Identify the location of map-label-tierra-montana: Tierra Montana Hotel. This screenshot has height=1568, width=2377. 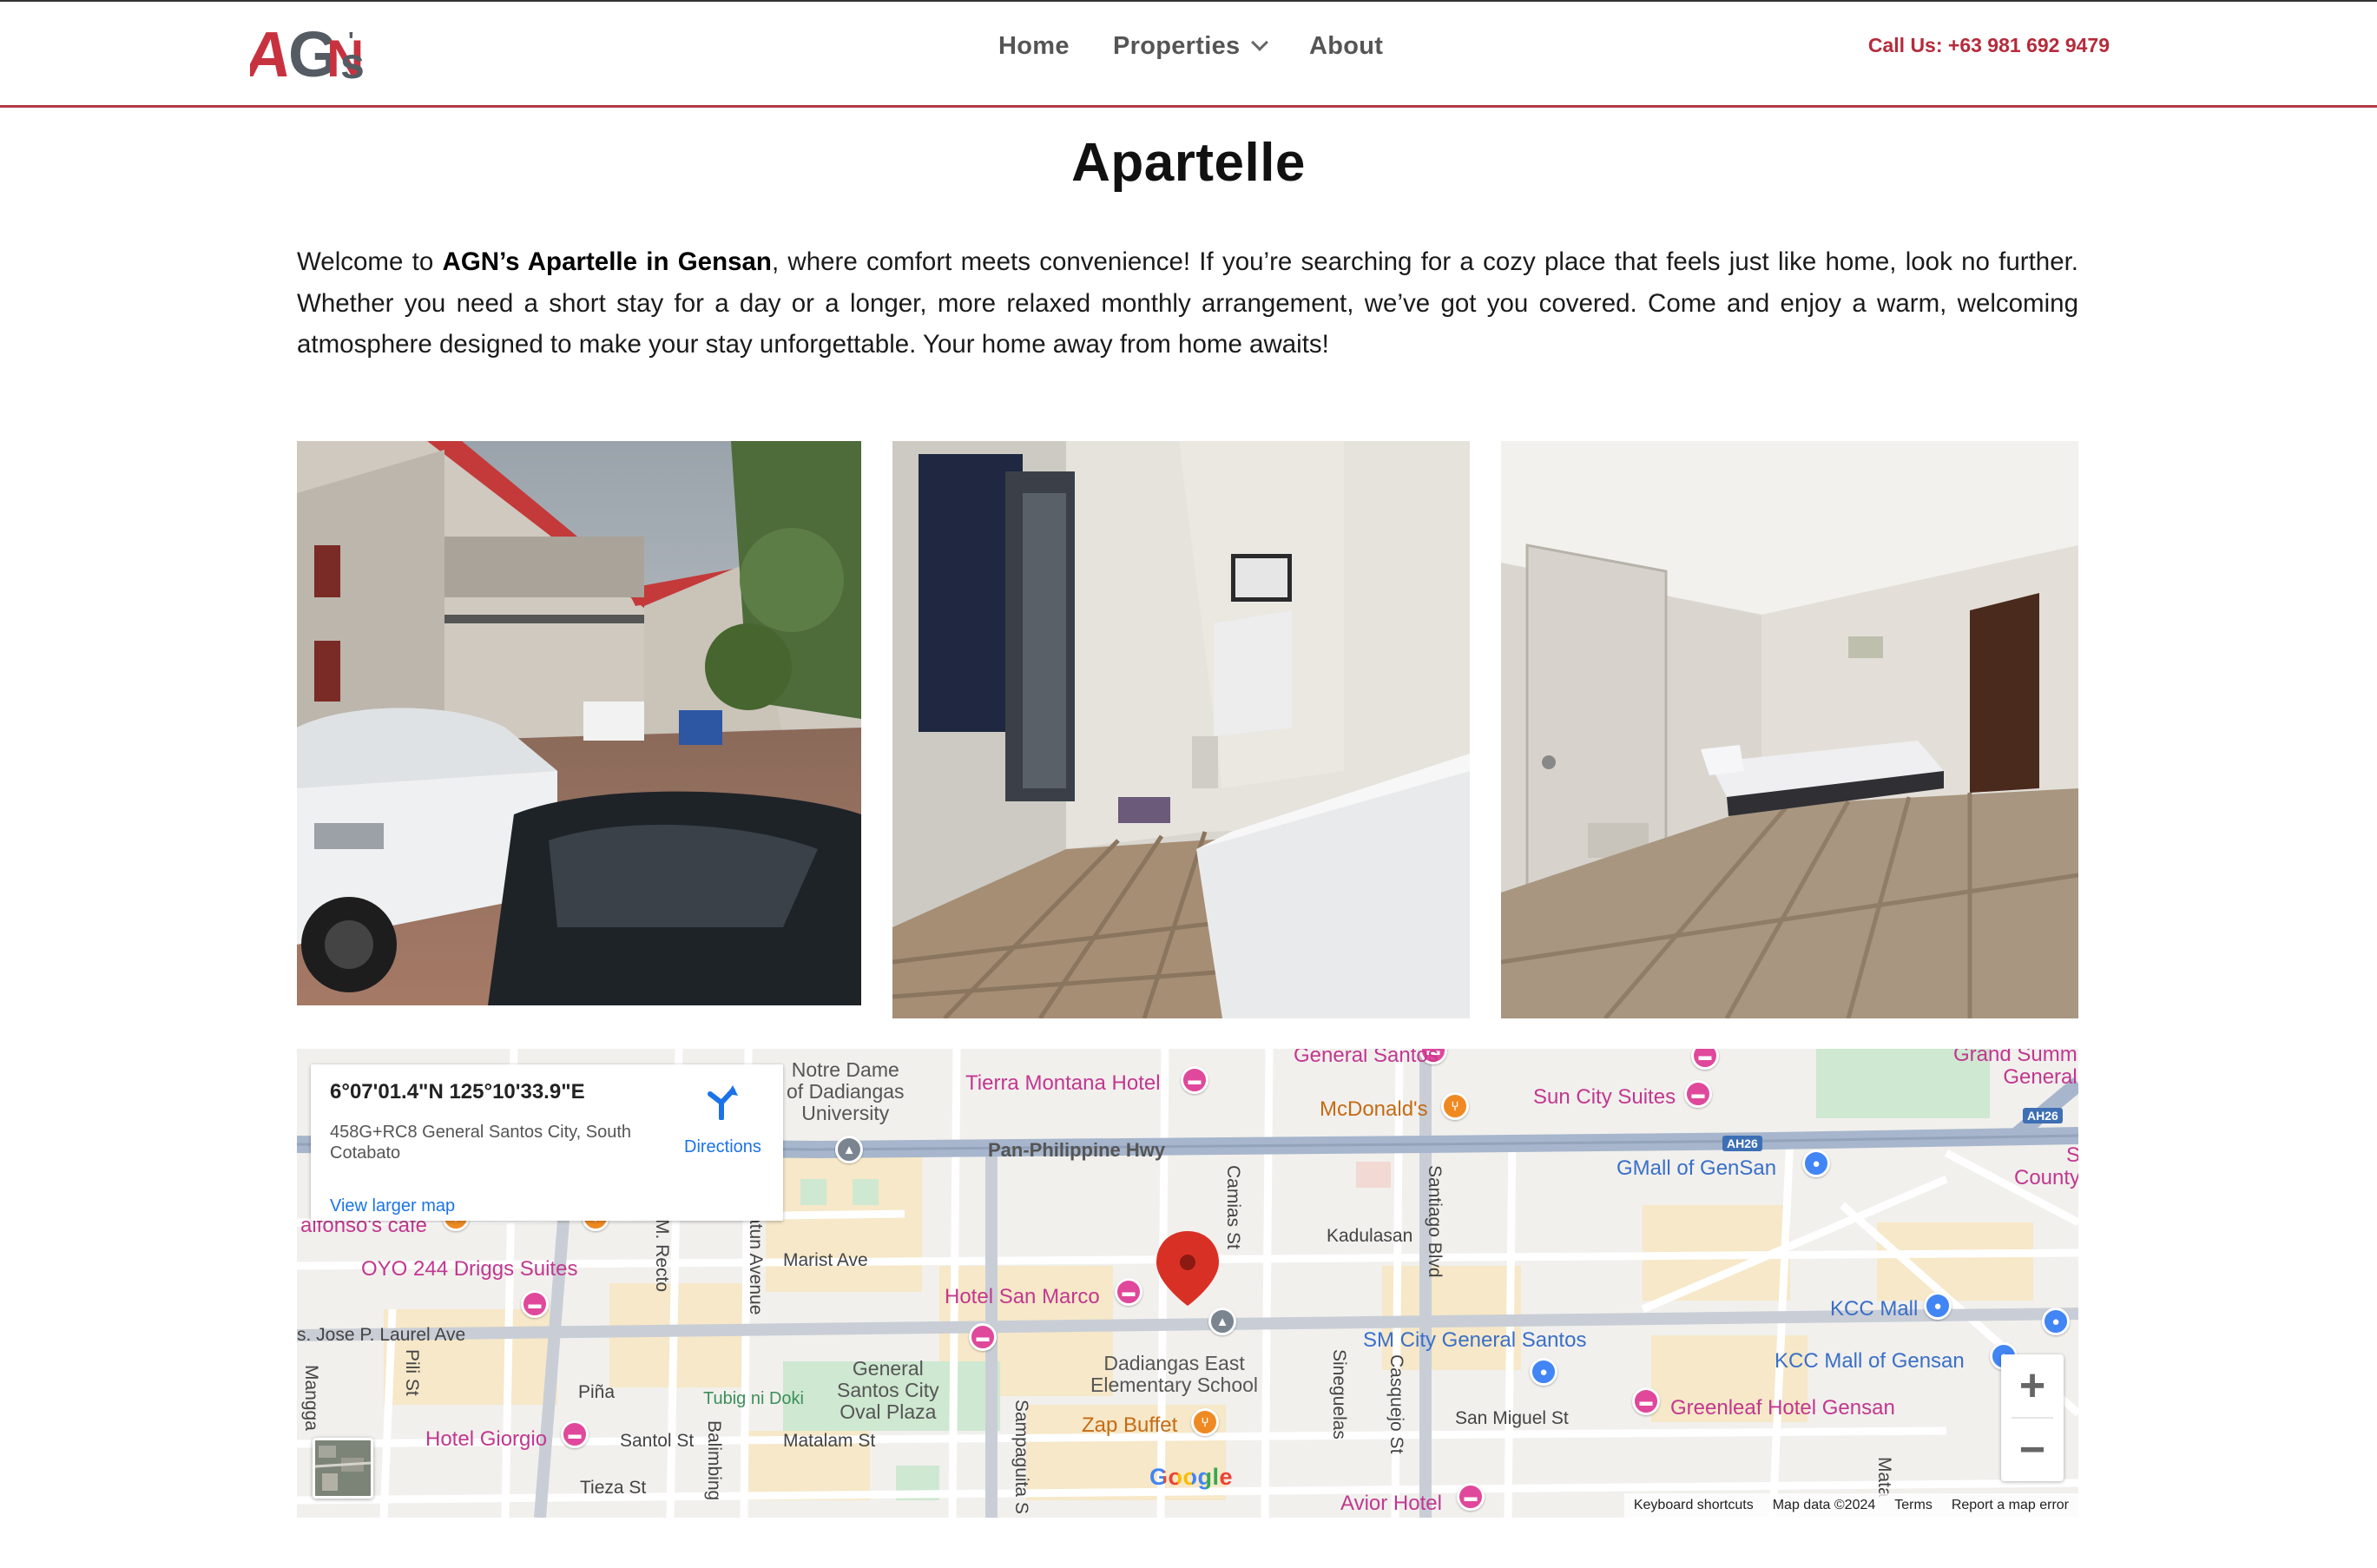
(1063, 1083).